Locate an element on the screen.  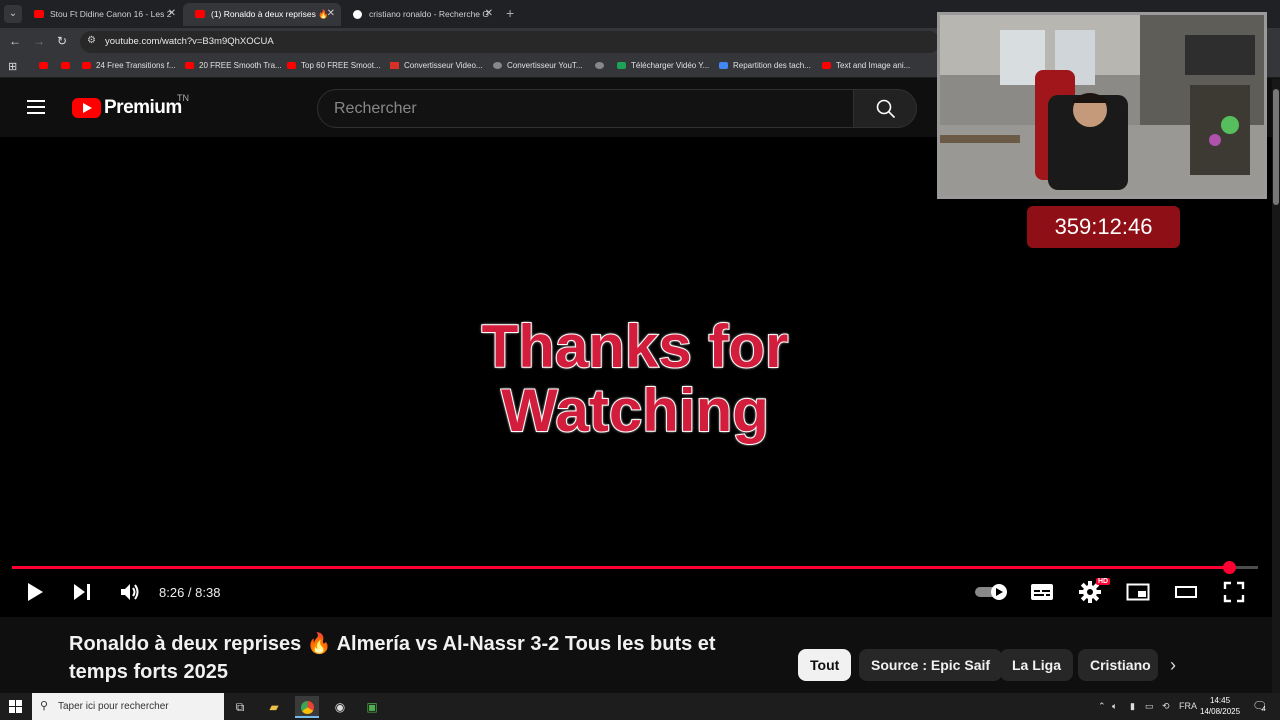
menu-icon is located at coordinates (36, 107).